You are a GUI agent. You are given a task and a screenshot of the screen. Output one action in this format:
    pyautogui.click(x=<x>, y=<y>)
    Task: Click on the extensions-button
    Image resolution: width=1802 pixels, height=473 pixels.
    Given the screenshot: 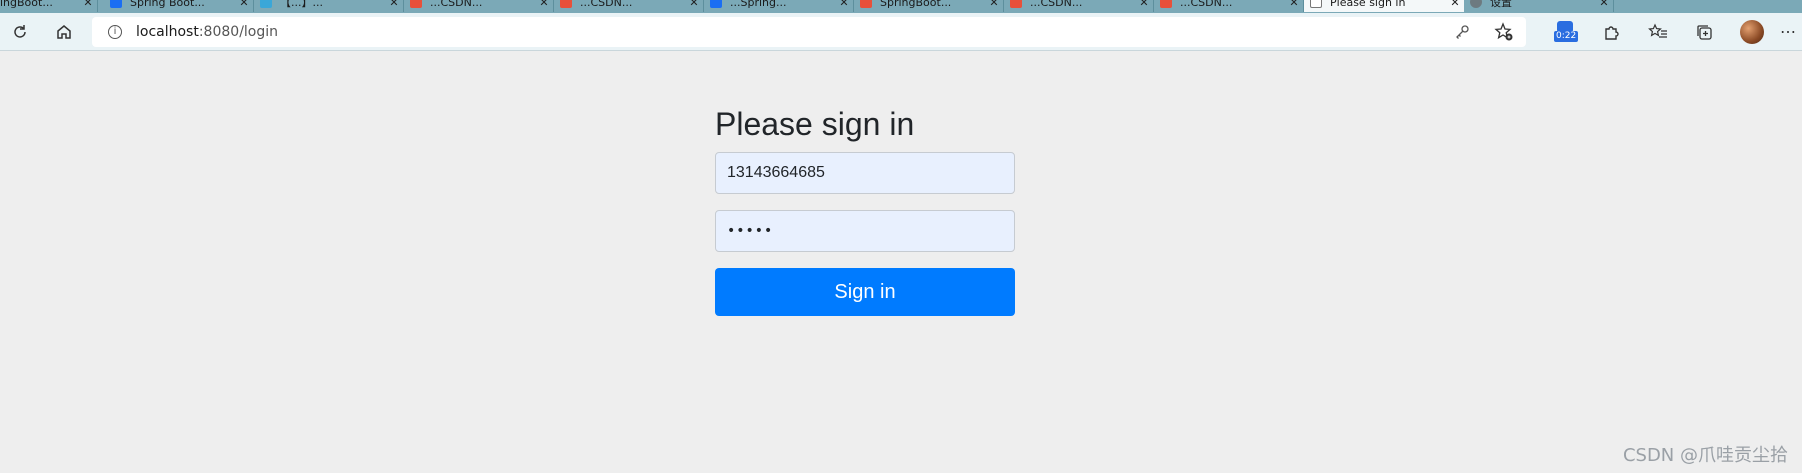 What is the action you would take?
    pyautogui.click(x=1612, y=32)
    